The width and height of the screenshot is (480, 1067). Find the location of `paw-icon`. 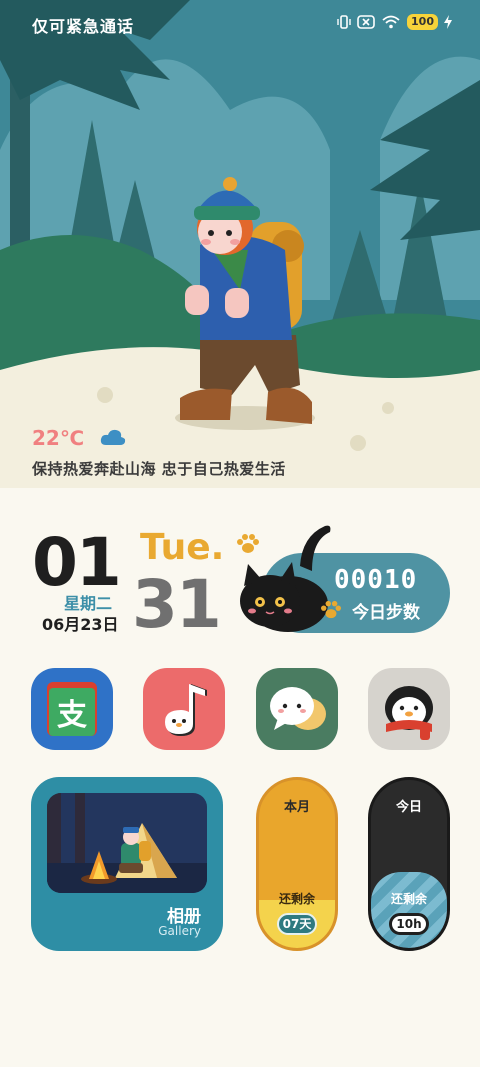

paw-icon is located at coordinates (331, 609).